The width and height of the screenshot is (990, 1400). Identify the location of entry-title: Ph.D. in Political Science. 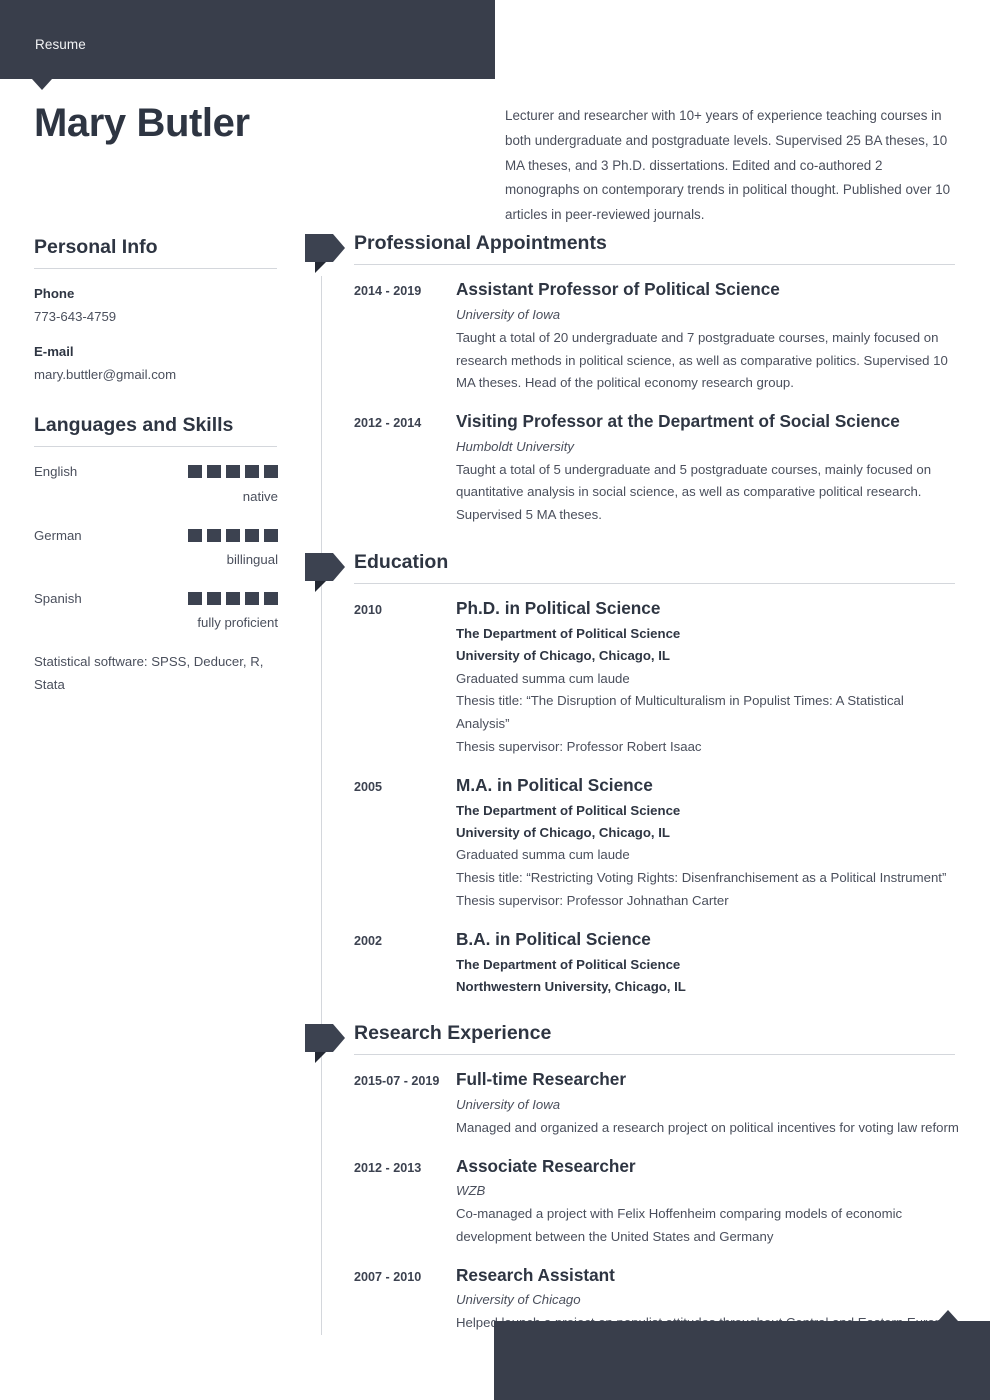
(558, 608).